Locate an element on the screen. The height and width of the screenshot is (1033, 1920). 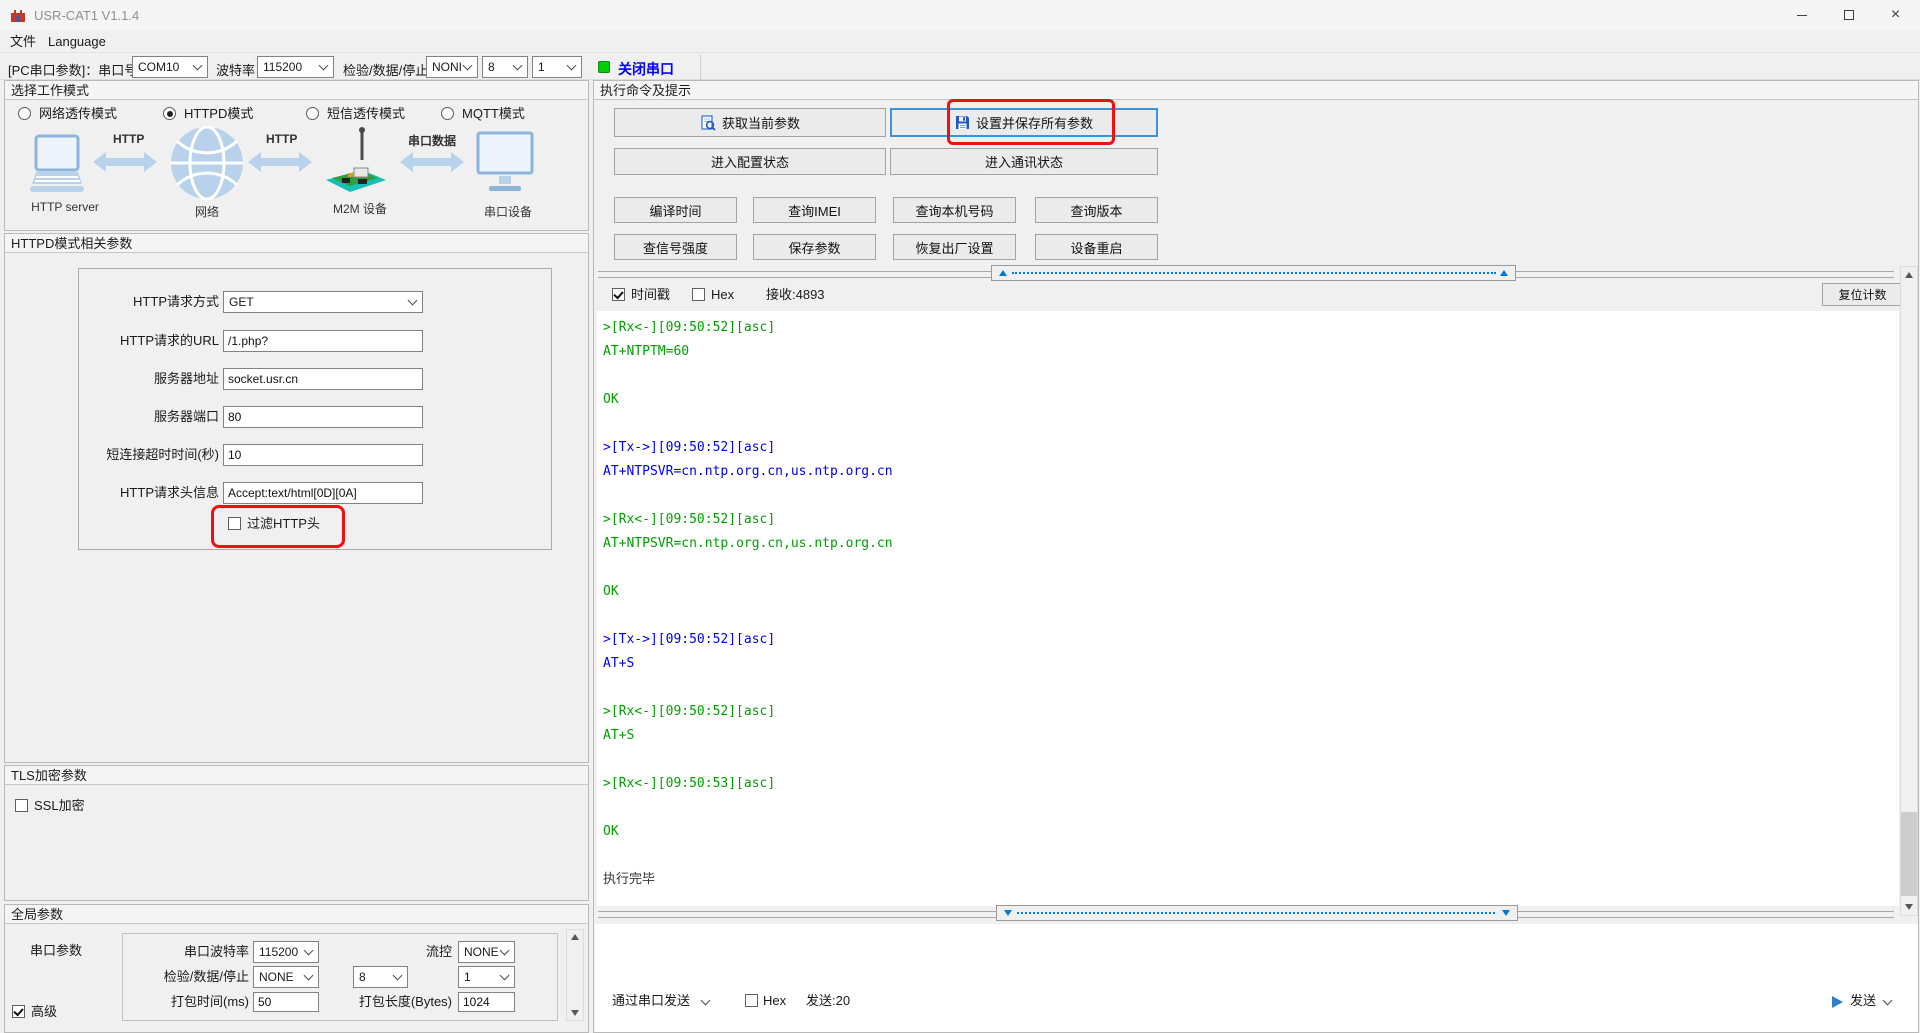
minimize-icon is located at coordinates (1801, 15).